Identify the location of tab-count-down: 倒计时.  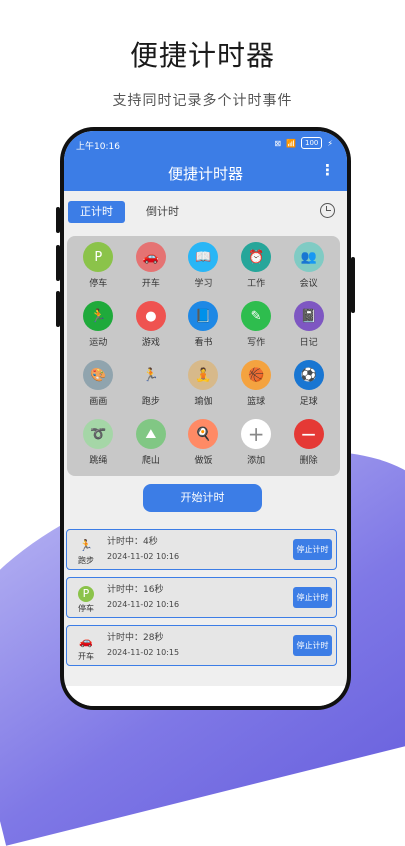
(162, 212).